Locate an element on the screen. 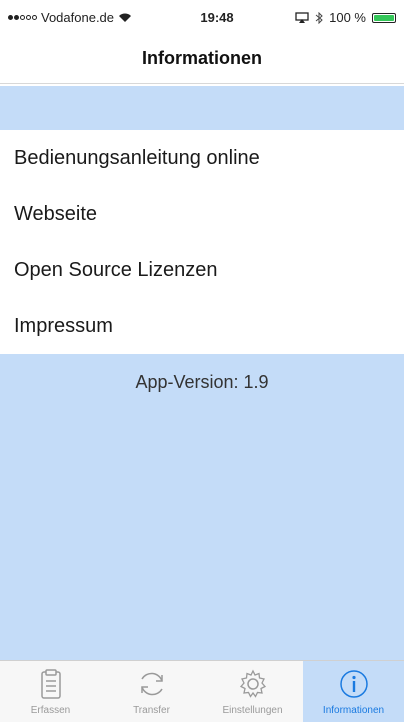  airplay-icon is located at coordinates (302, 17).